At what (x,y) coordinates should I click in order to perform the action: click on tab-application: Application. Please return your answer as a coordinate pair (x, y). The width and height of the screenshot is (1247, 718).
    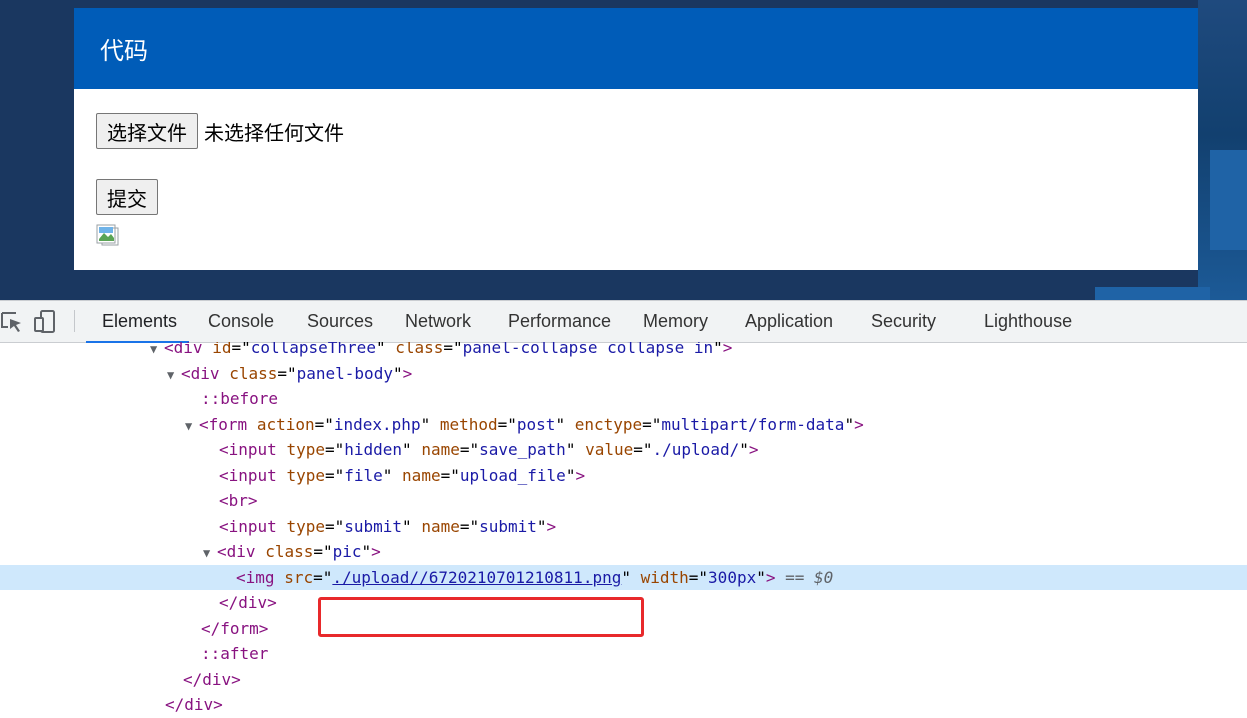
    Looking at the image, I should click on (789, 321).